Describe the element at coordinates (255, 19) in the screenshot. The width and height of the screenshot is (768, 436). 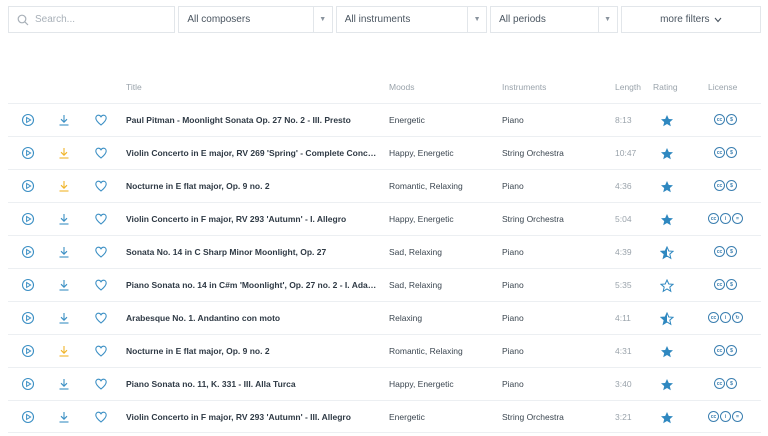
I see `composer-select: All composers ▼` at that location.